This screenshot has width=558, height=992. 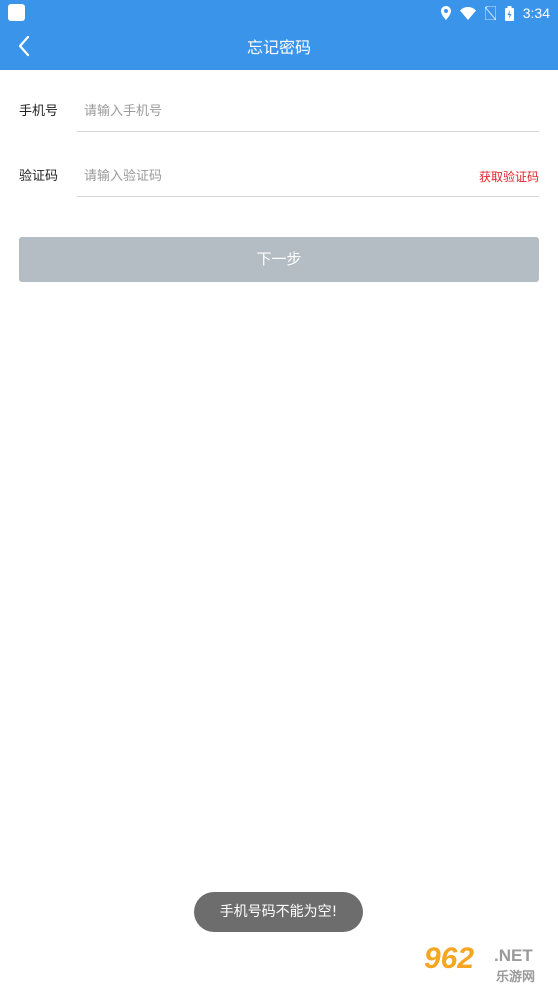 I want to click on watermark-logo: 962 .NET 乐游网, so click(x=487, y=964).